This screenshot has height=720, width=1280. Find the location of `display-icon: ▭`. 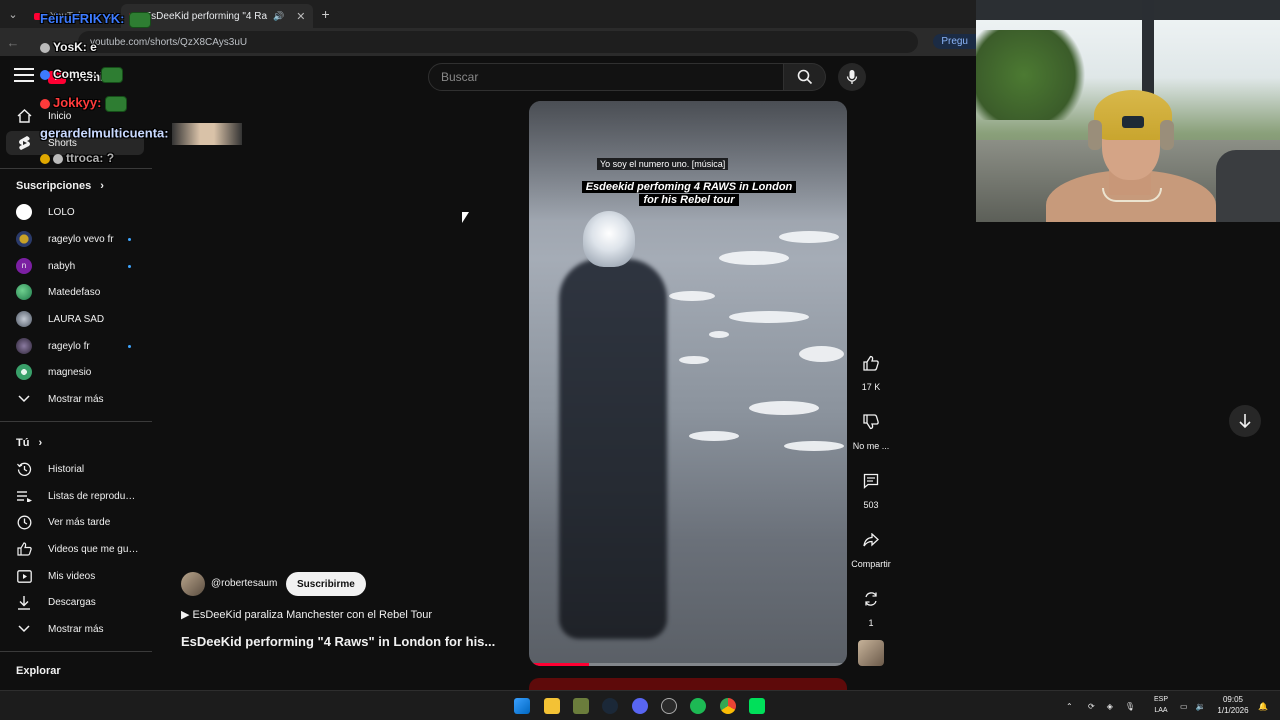

display-icon: ▭ is located at coordinates (1184, 706).